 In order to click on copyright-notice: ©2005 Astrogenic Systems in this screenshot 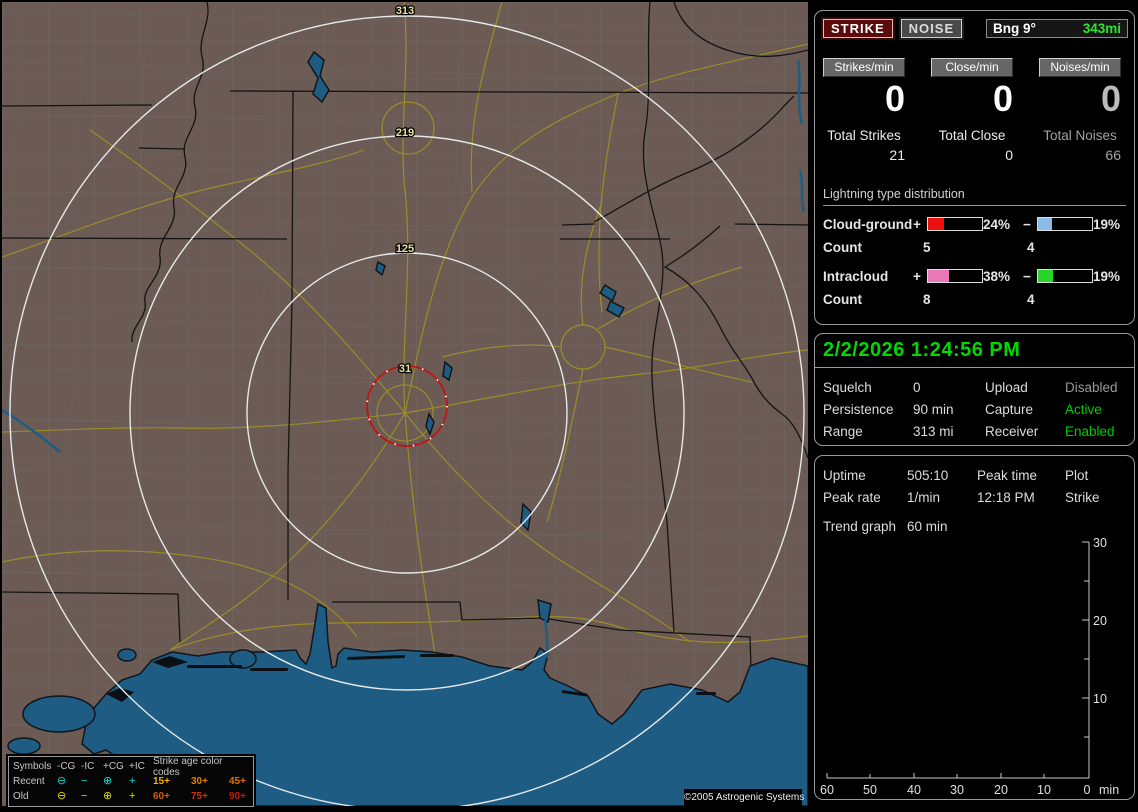, I will do `click(744, 797)`.